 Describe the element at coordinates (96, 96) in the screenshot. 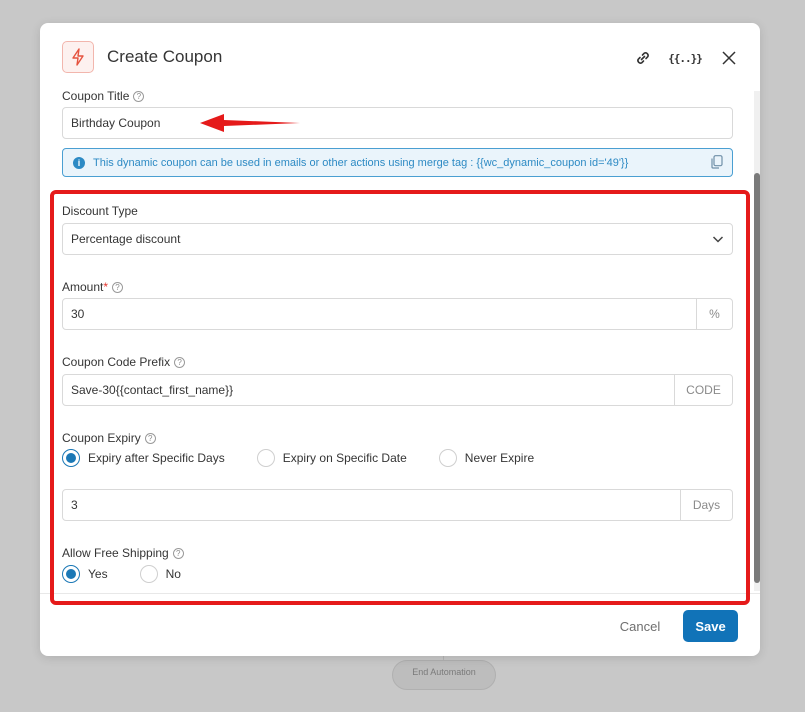

I see `coupon-title-label-text: Coupon Title` at that location.